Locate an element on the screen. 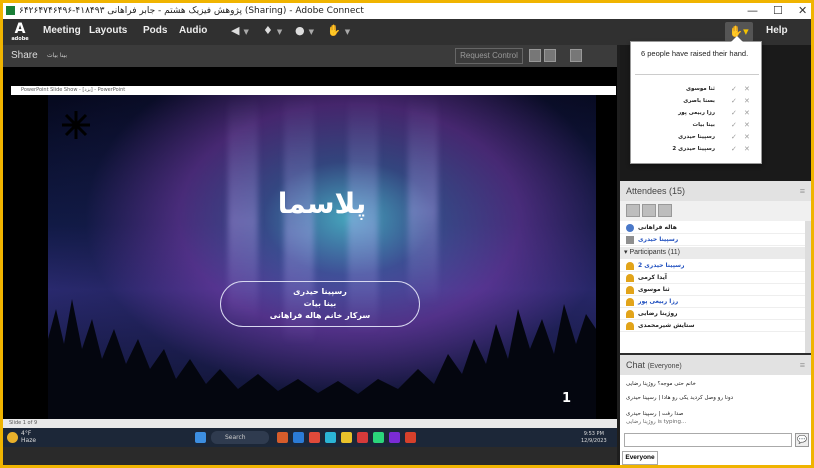 This screenshot has height=468, width=814. send-icon: 💬 is located at coordinates (802, 440).